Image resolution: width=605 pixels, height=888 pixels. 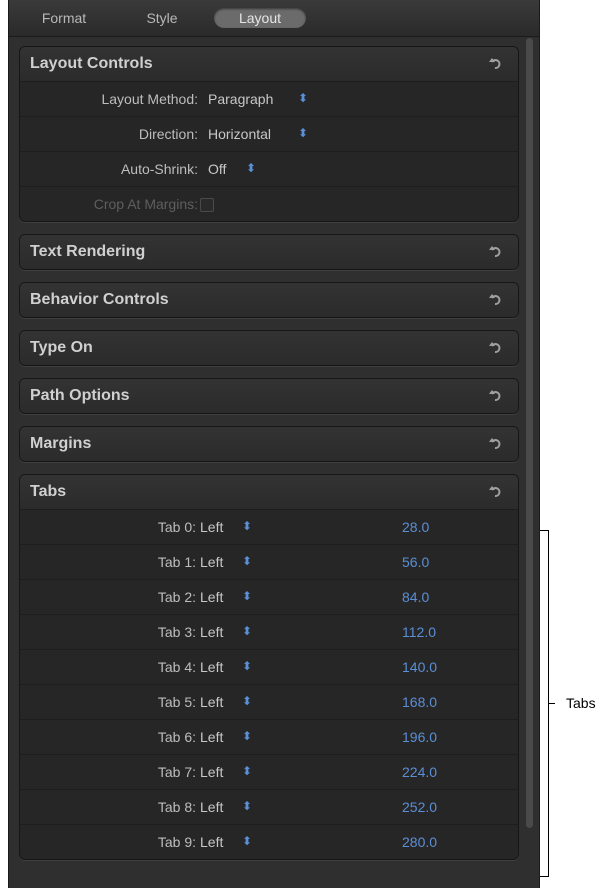 What do you see at coordinates (269, 492) in the screenshot?
I see `tabs-header: Tabs` at bounding box center [269, 492].